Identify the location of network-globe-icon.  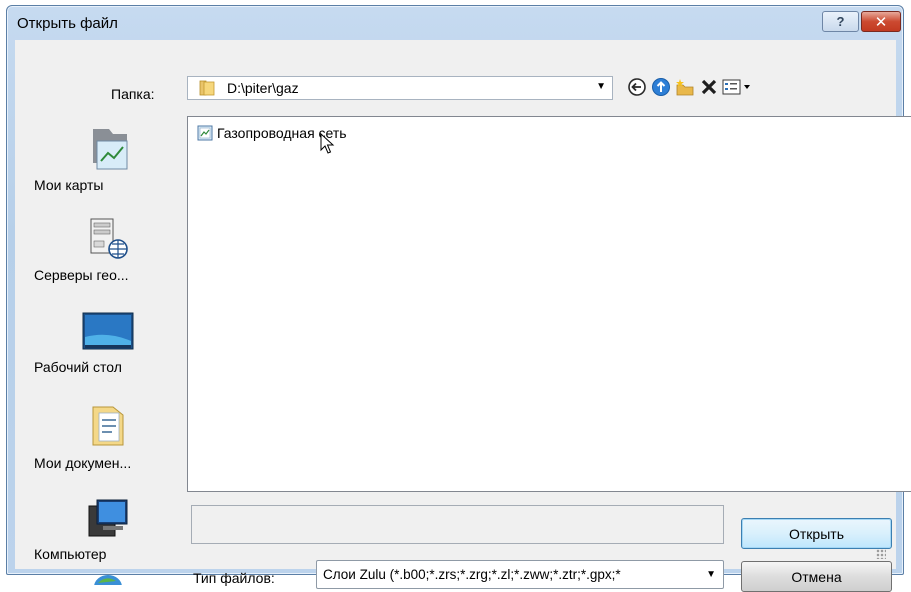
(108, 580).